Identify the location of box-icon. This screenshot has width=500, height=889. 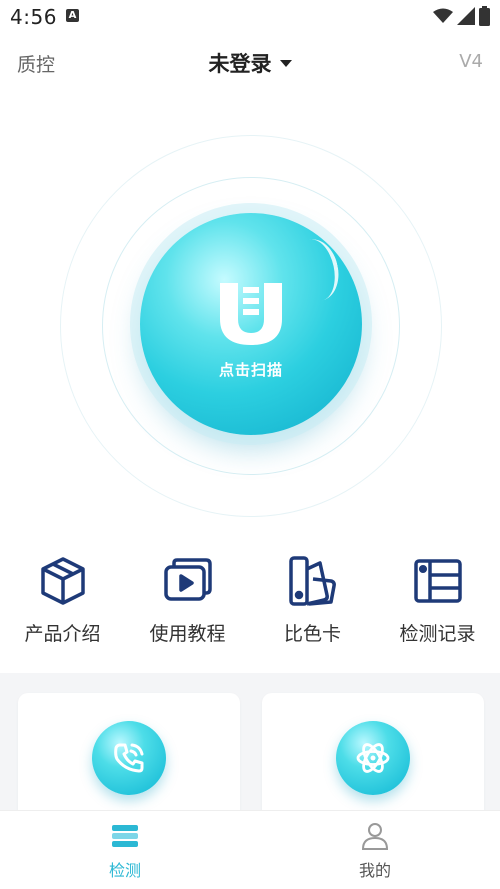
(63, 581).